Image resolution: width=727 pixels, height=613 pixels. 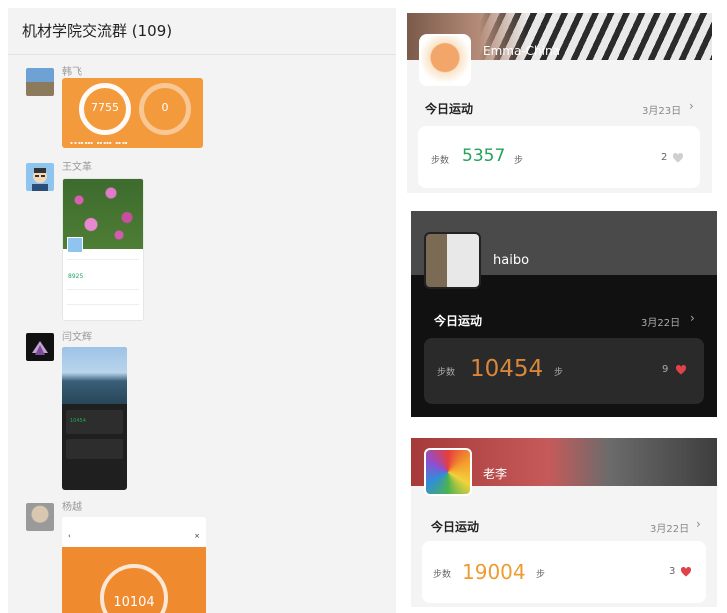 I want to click on lake-photo, so click(x=94, y=375).